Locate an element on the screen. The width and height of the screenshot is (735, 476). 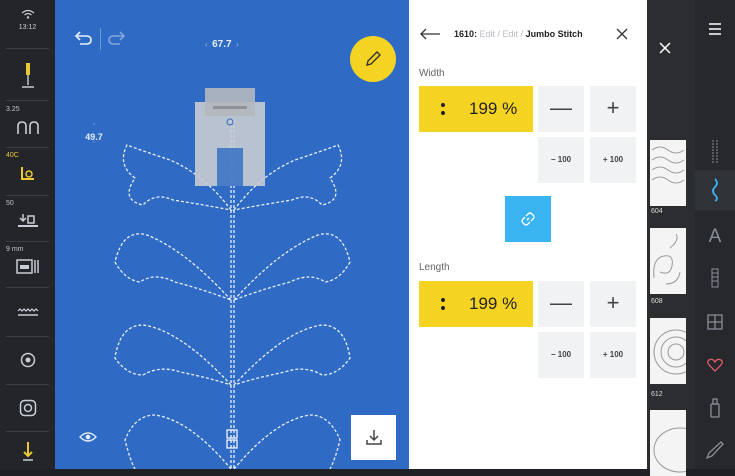
nav-practical-stitches is located at coordinates (715, 154).